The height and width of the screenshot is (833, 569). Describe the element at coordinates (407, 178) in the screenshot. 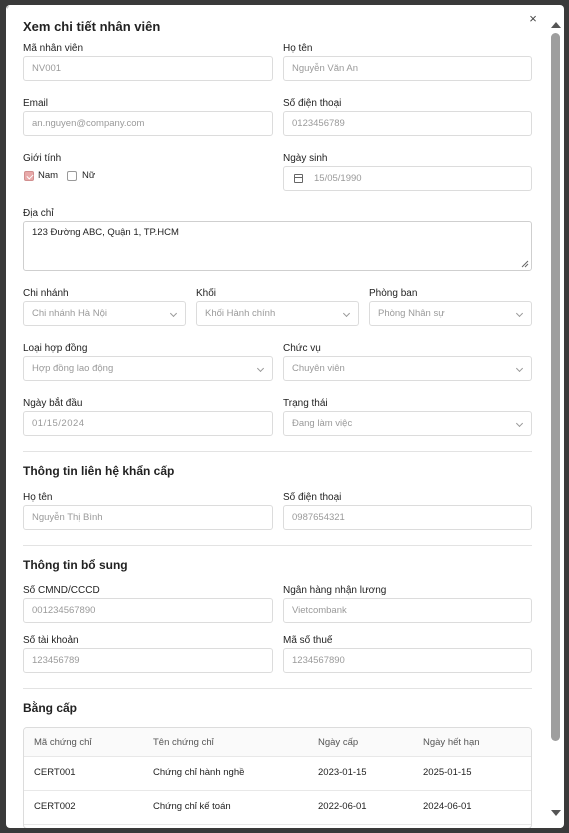

I see `birthdate-field: 15/05/1990` at that location.